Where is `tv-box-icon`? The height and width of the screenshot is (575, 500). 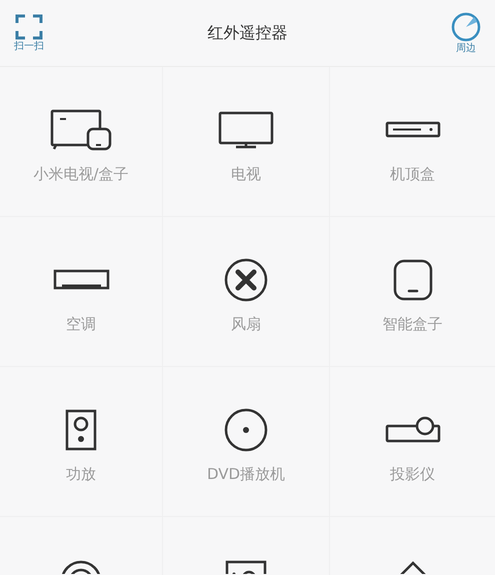 tv-box-icon is located at coordinates (81, 130).